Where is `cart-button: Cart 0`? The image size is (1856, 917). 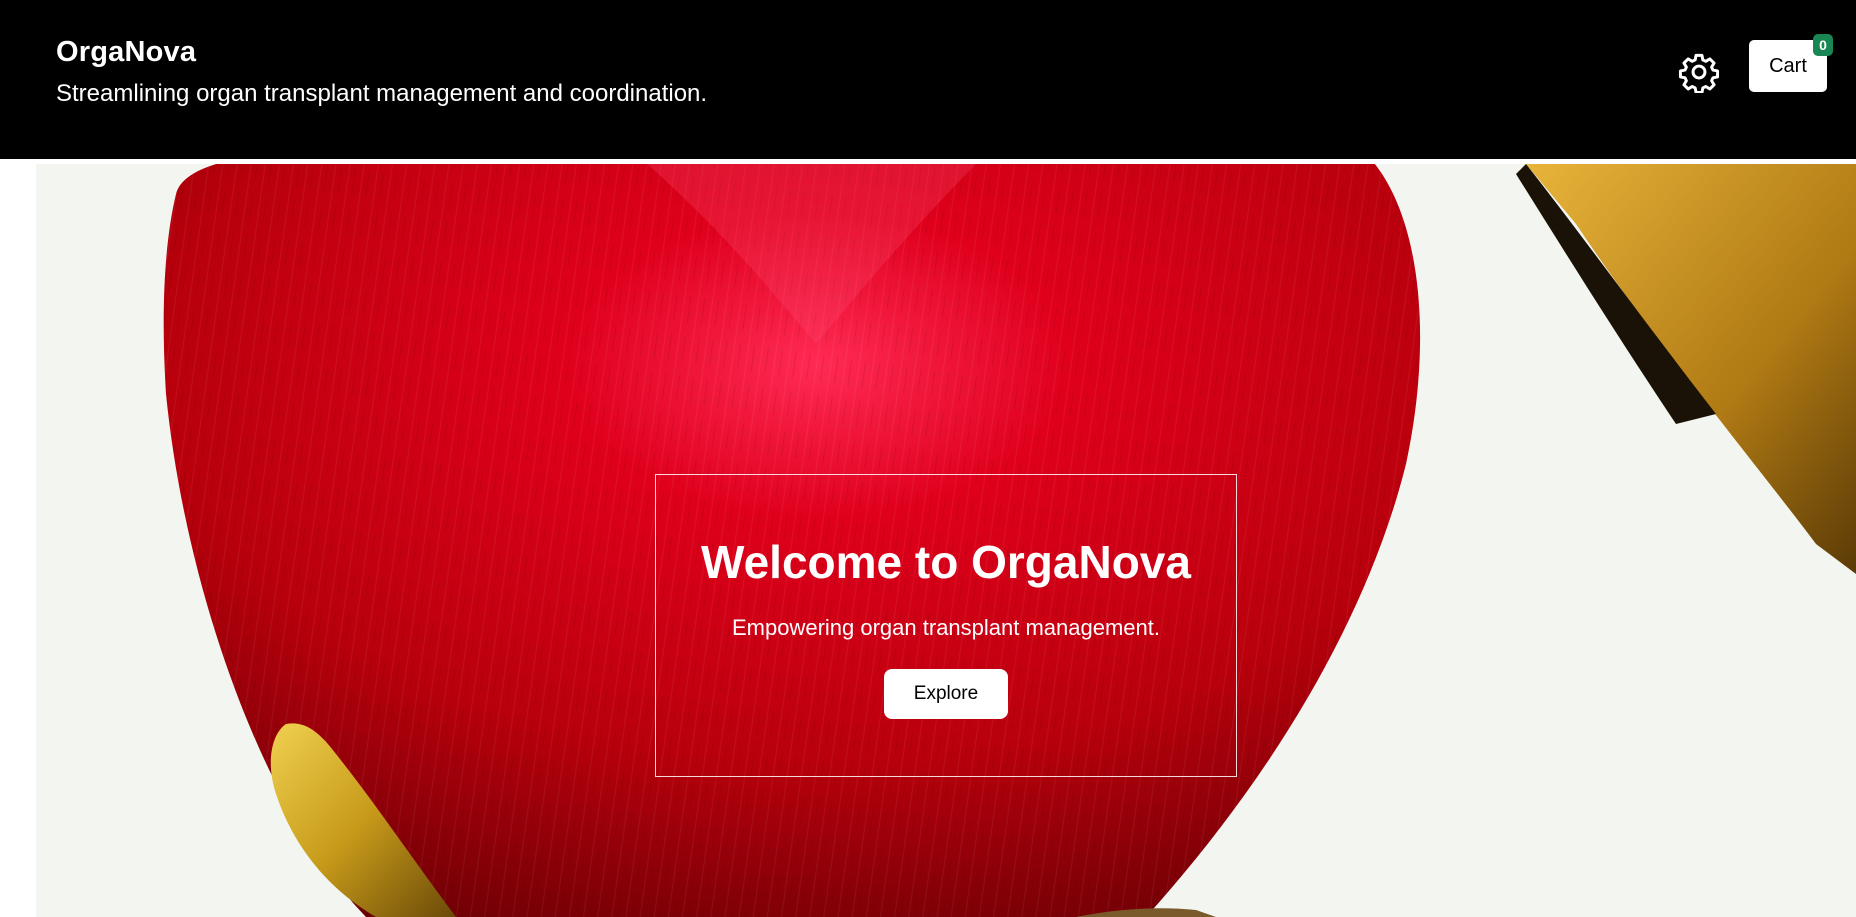
cart-button: Cart 0 is located at coordinates (1791, 63).